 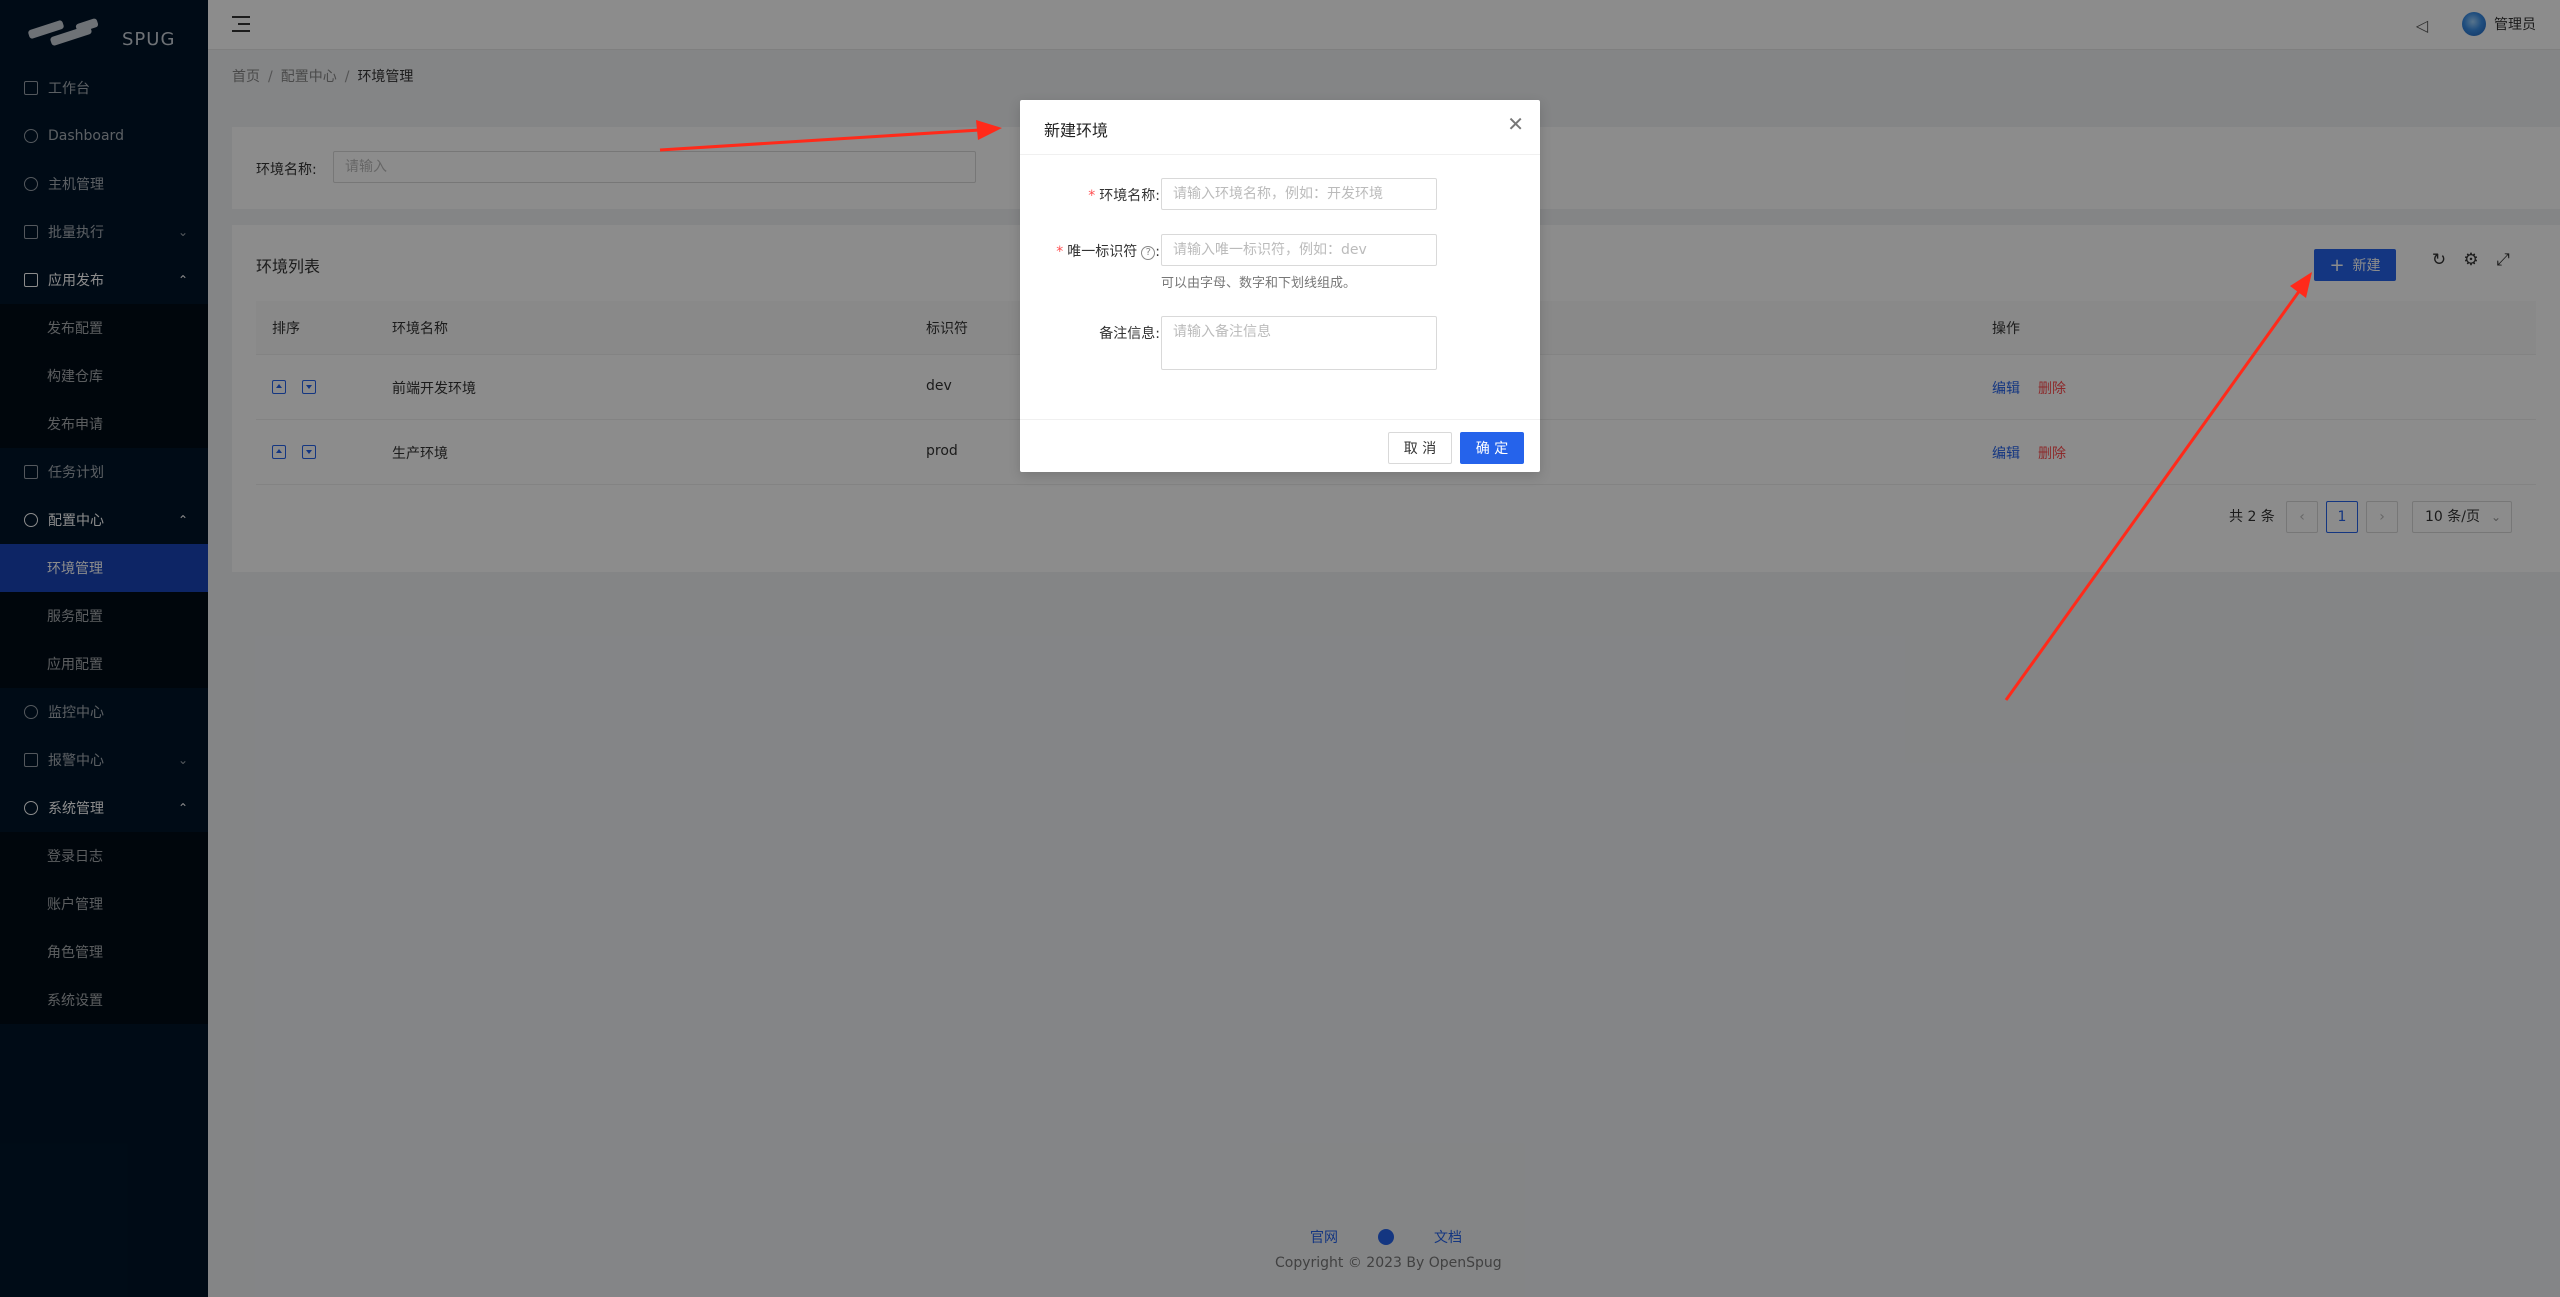 What do you see at coordinates (1299, 250) in the screenshot?
I see `env-key-input: 请输入唯一标识符，例如：dev` at bounding box center [1299, 250].